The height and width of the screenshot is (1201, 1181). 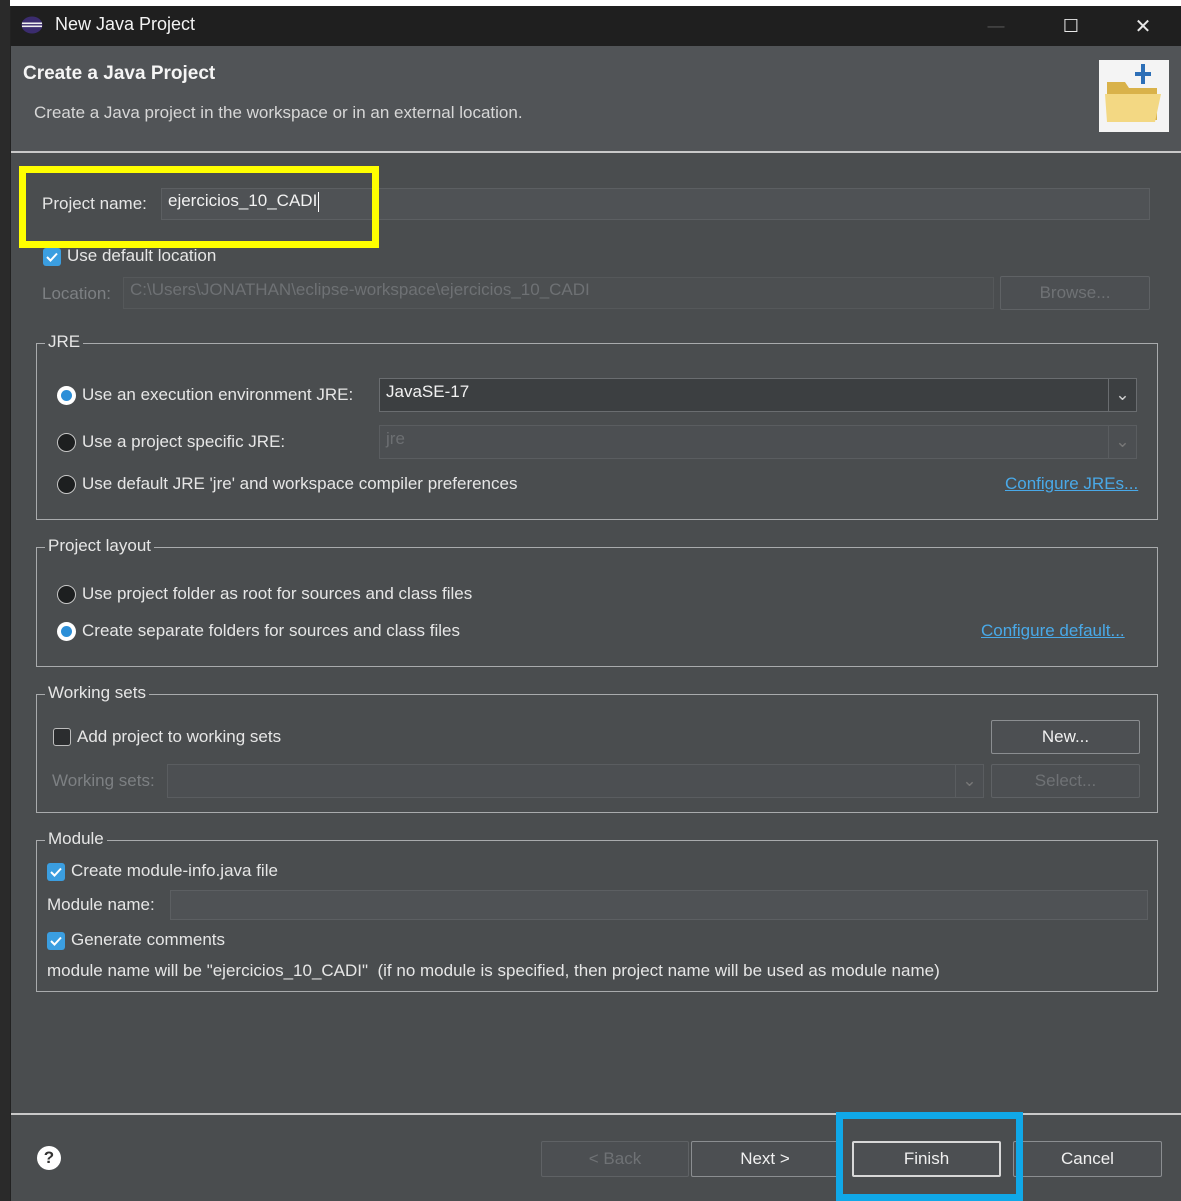 I want to click on jre-env-label: Use an execution environment JRE:, so click(x=218, y=394).